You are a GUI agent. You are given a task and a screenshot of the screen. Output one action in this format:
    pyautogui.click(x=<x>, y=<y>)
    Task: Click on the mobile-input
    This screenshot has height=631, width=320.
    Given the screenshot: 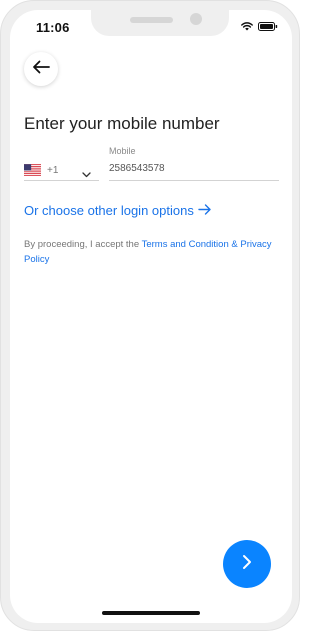 What is the action you would take?
    pyautogui.click(x=193, y=168)
    